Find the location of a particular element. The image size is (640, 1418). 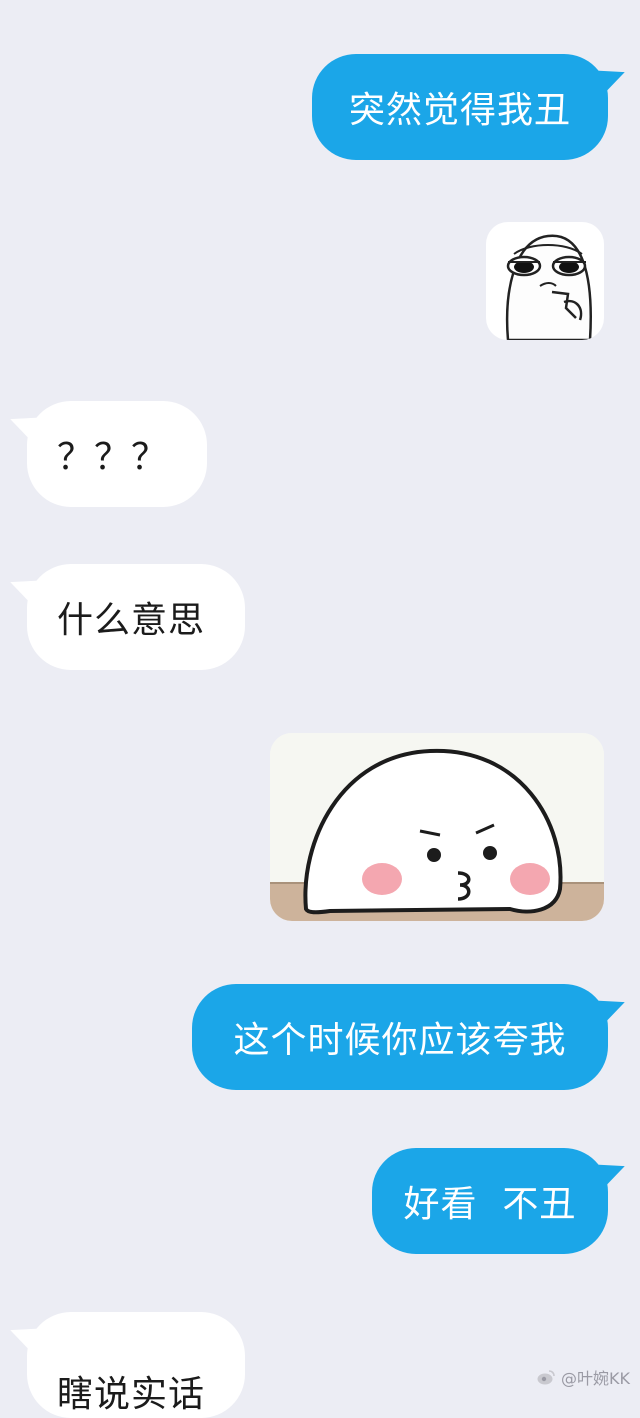

message-text: 突然觉得我丑 is located at coordinates (459, 110).